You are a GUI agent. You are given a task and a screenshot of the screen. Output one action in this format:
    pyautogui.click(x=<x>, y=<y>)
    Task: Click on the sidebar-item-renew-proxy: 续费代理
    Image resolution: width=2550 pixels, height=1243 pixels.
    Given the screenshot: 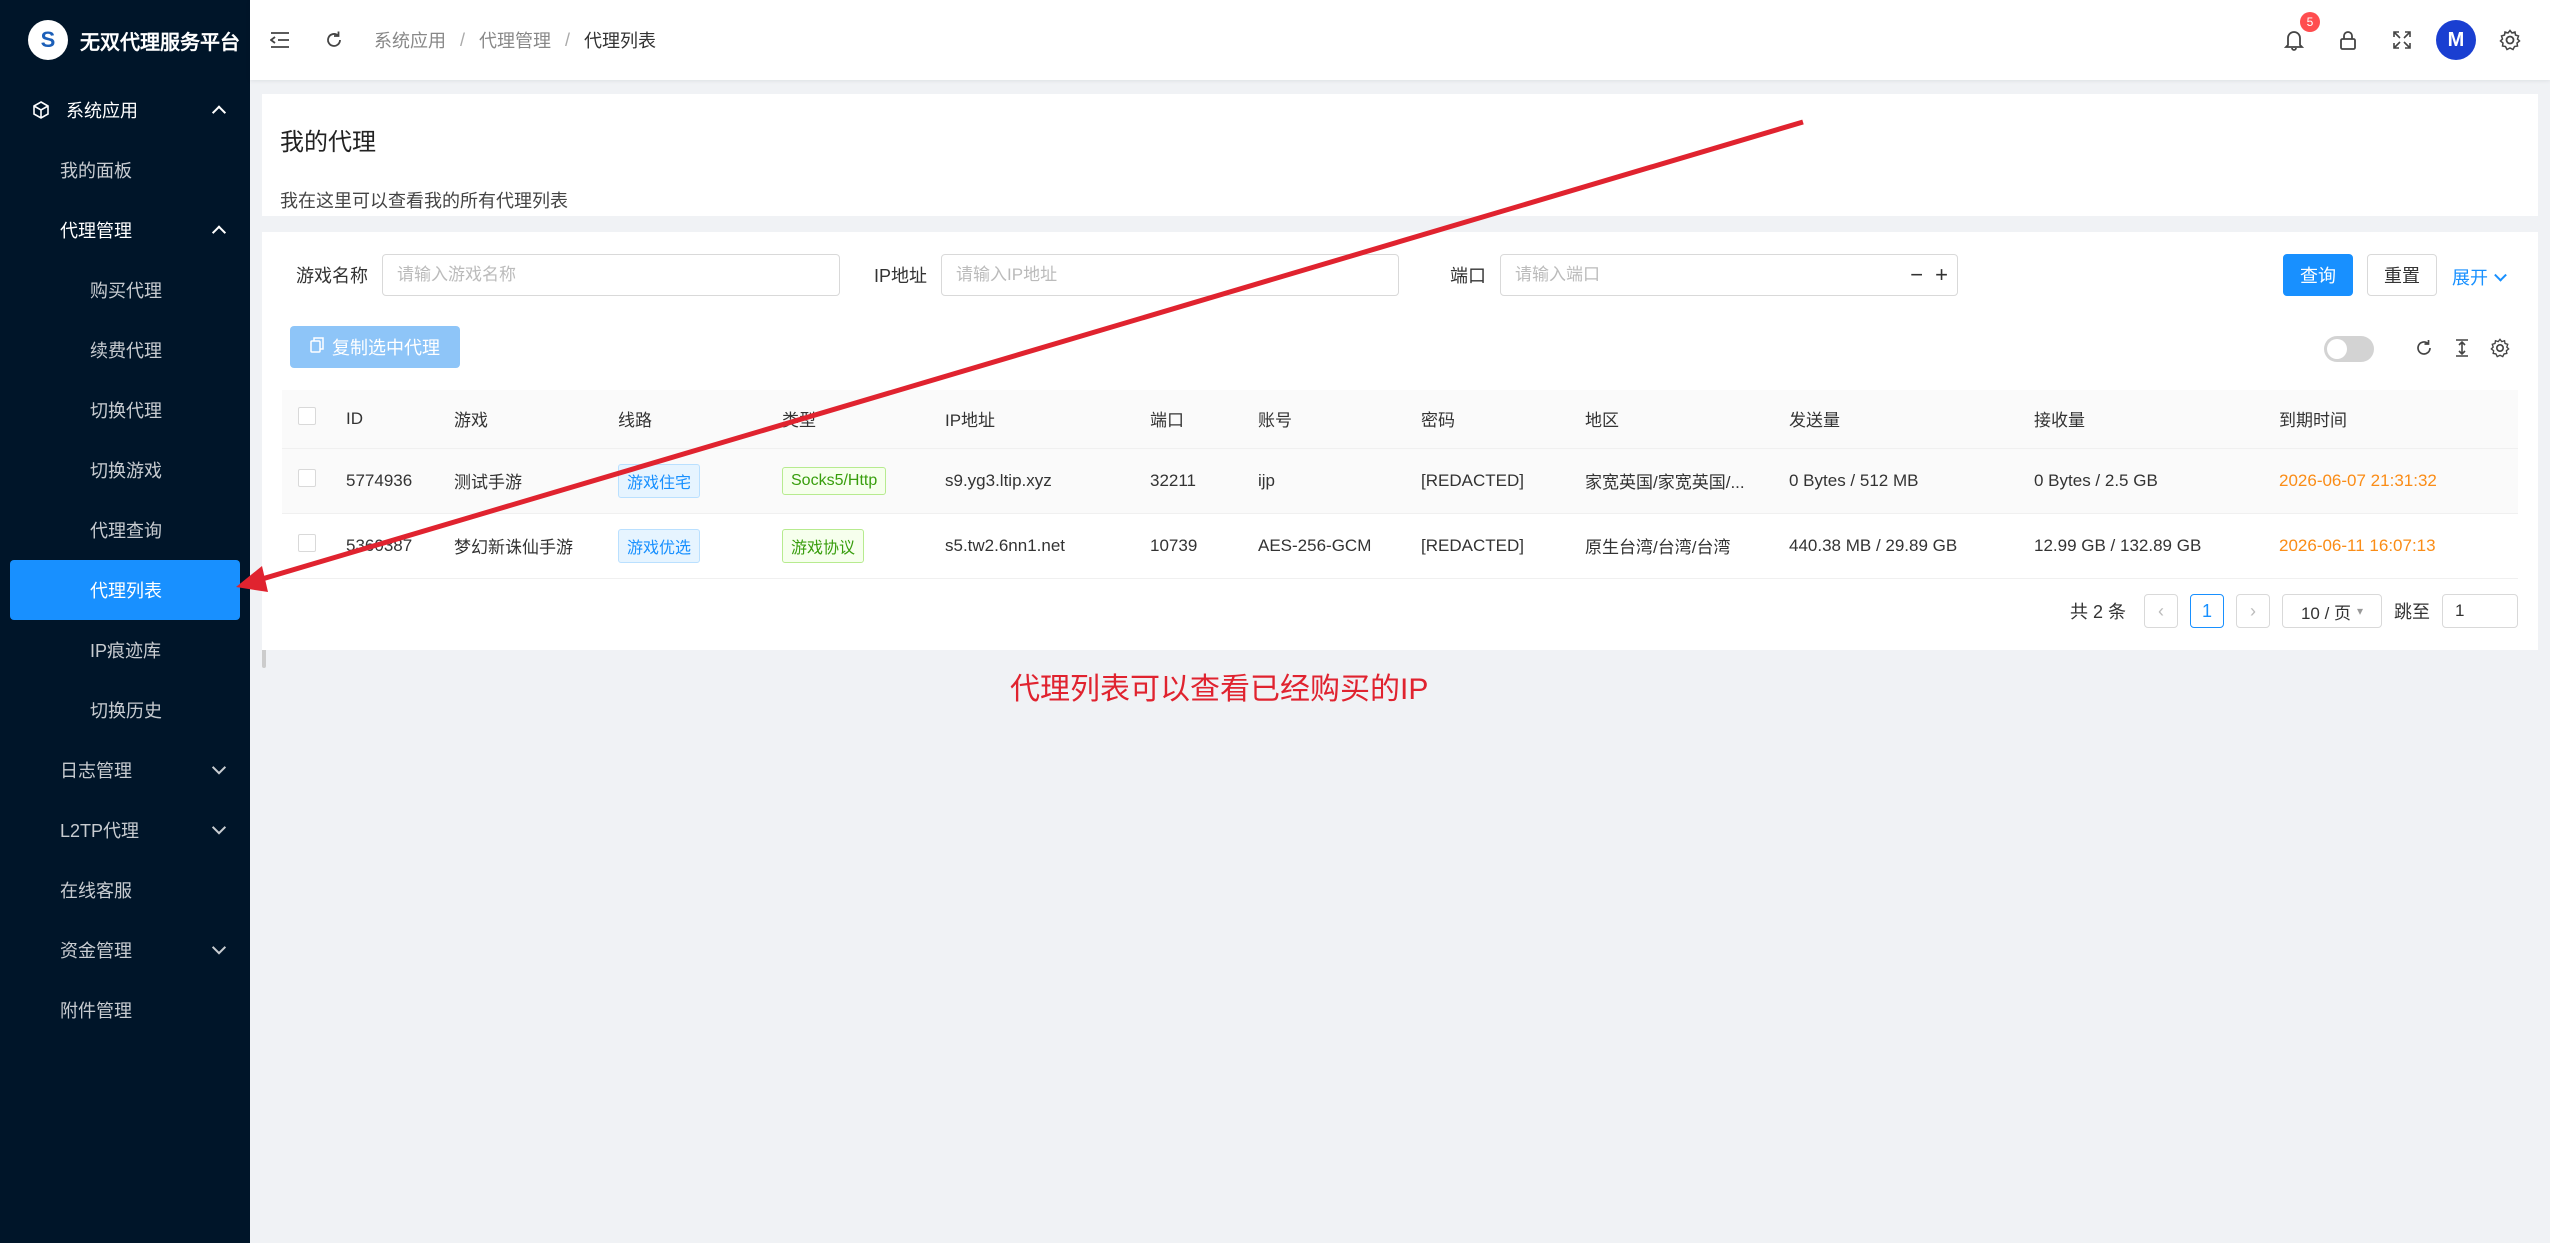 What is the action you would take?
    pyautogui.click(x=125, y=350)
    